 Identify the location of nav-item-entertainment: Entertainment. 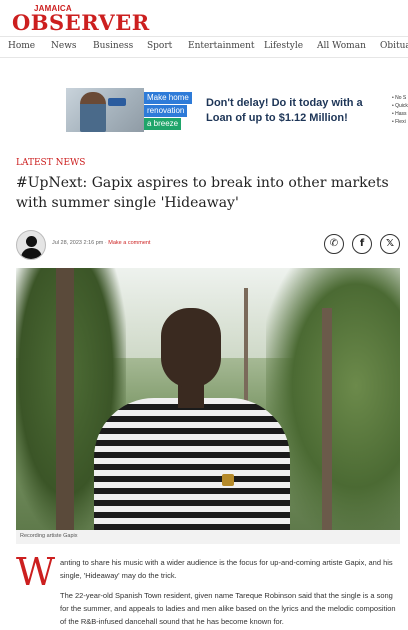
(221, 46).